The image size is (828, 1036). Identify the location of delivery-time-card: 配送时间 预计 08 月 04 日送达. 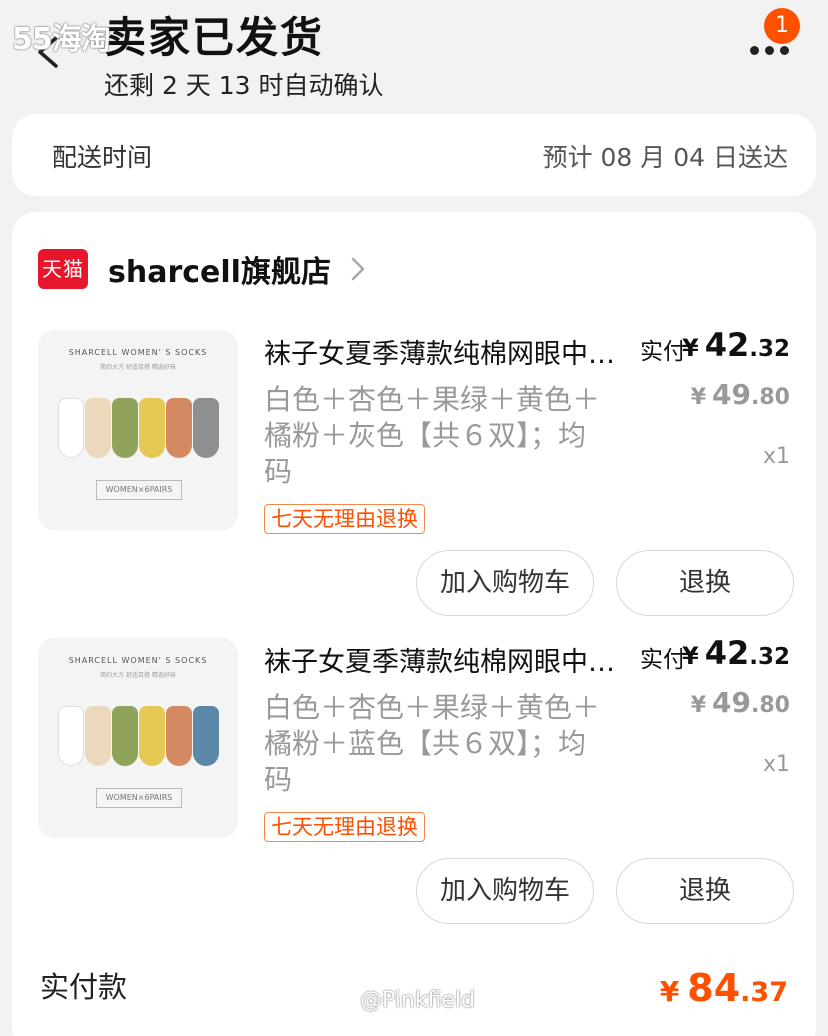
(414, 155).